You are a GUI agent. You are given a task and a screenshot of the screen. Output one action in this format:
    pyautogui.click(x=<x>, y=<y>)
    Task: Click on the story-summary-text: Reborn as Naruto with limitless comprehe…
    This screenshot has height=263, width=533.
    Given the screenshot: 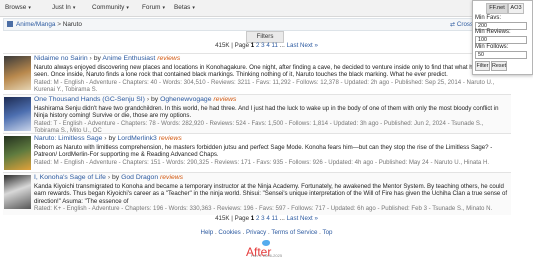 What is the action you would take?
    pyautogui.click(x=263, y=151)
    